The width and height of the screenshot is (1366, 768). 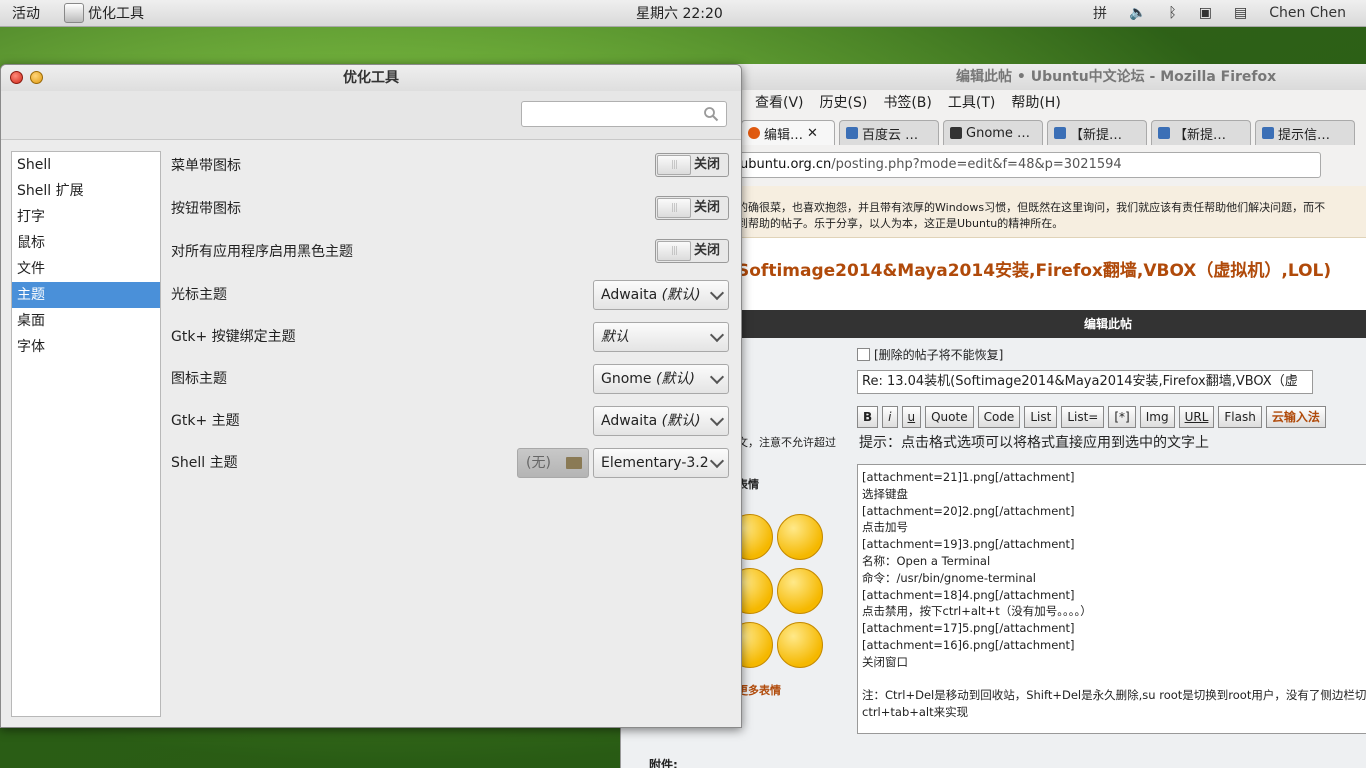 I want to click on sidebar-item-typing: 打字, so click(x=86, y=217).